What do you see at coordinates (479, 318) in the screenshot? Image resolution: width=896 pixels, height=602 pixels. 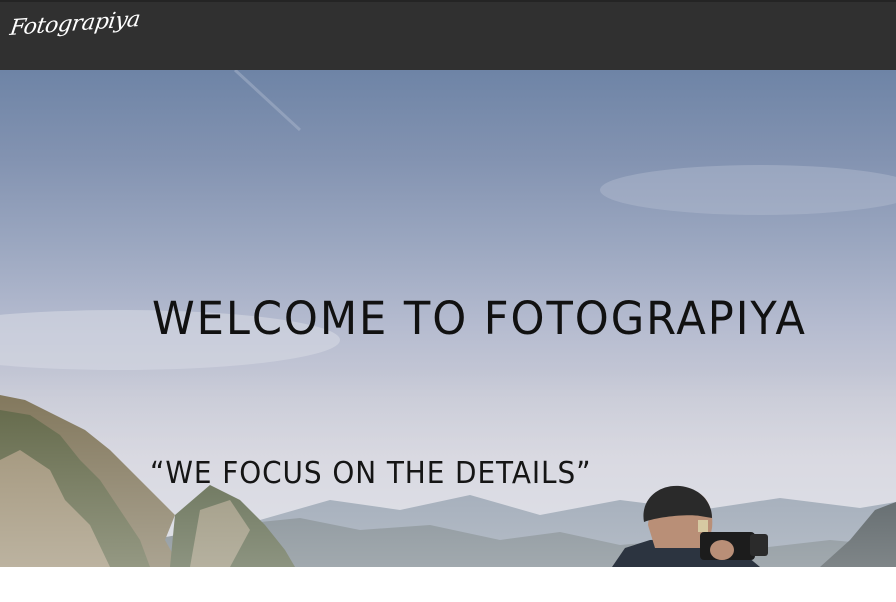 I see `hero-title: WELCOME TO FOTOGRAPIYA` at bounding box center [479, 318].